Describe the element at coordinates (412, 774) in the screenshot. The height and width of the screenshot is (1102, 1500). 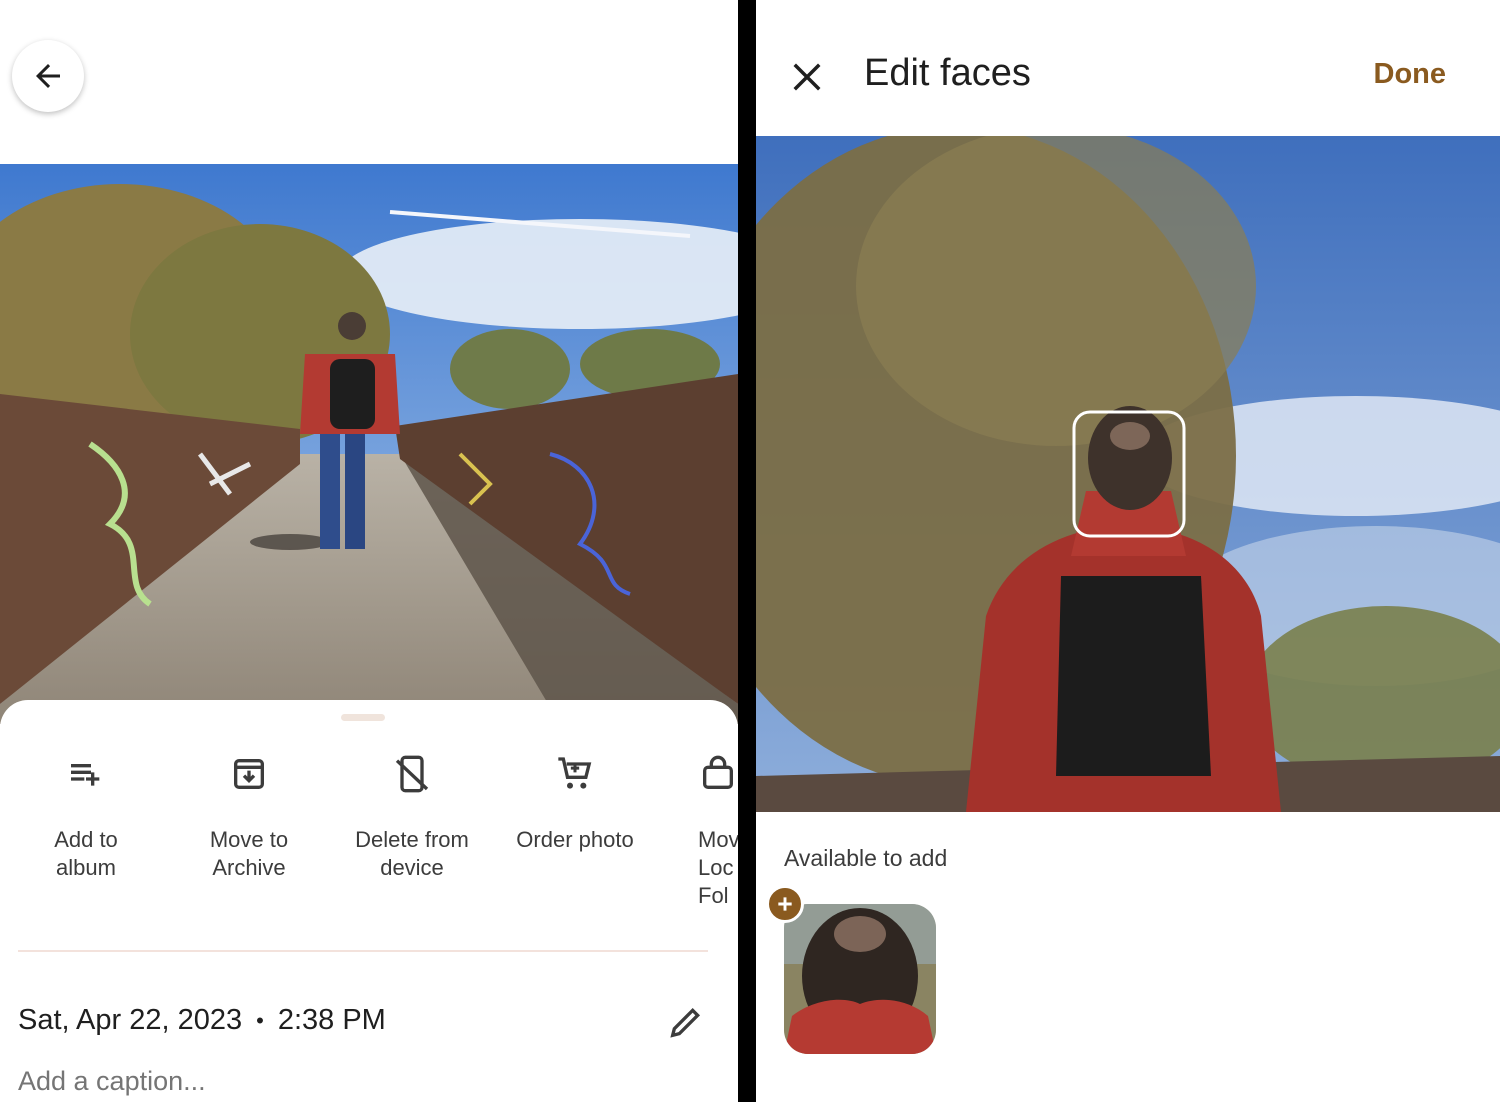
I see `phone-delete-icon` at that location.